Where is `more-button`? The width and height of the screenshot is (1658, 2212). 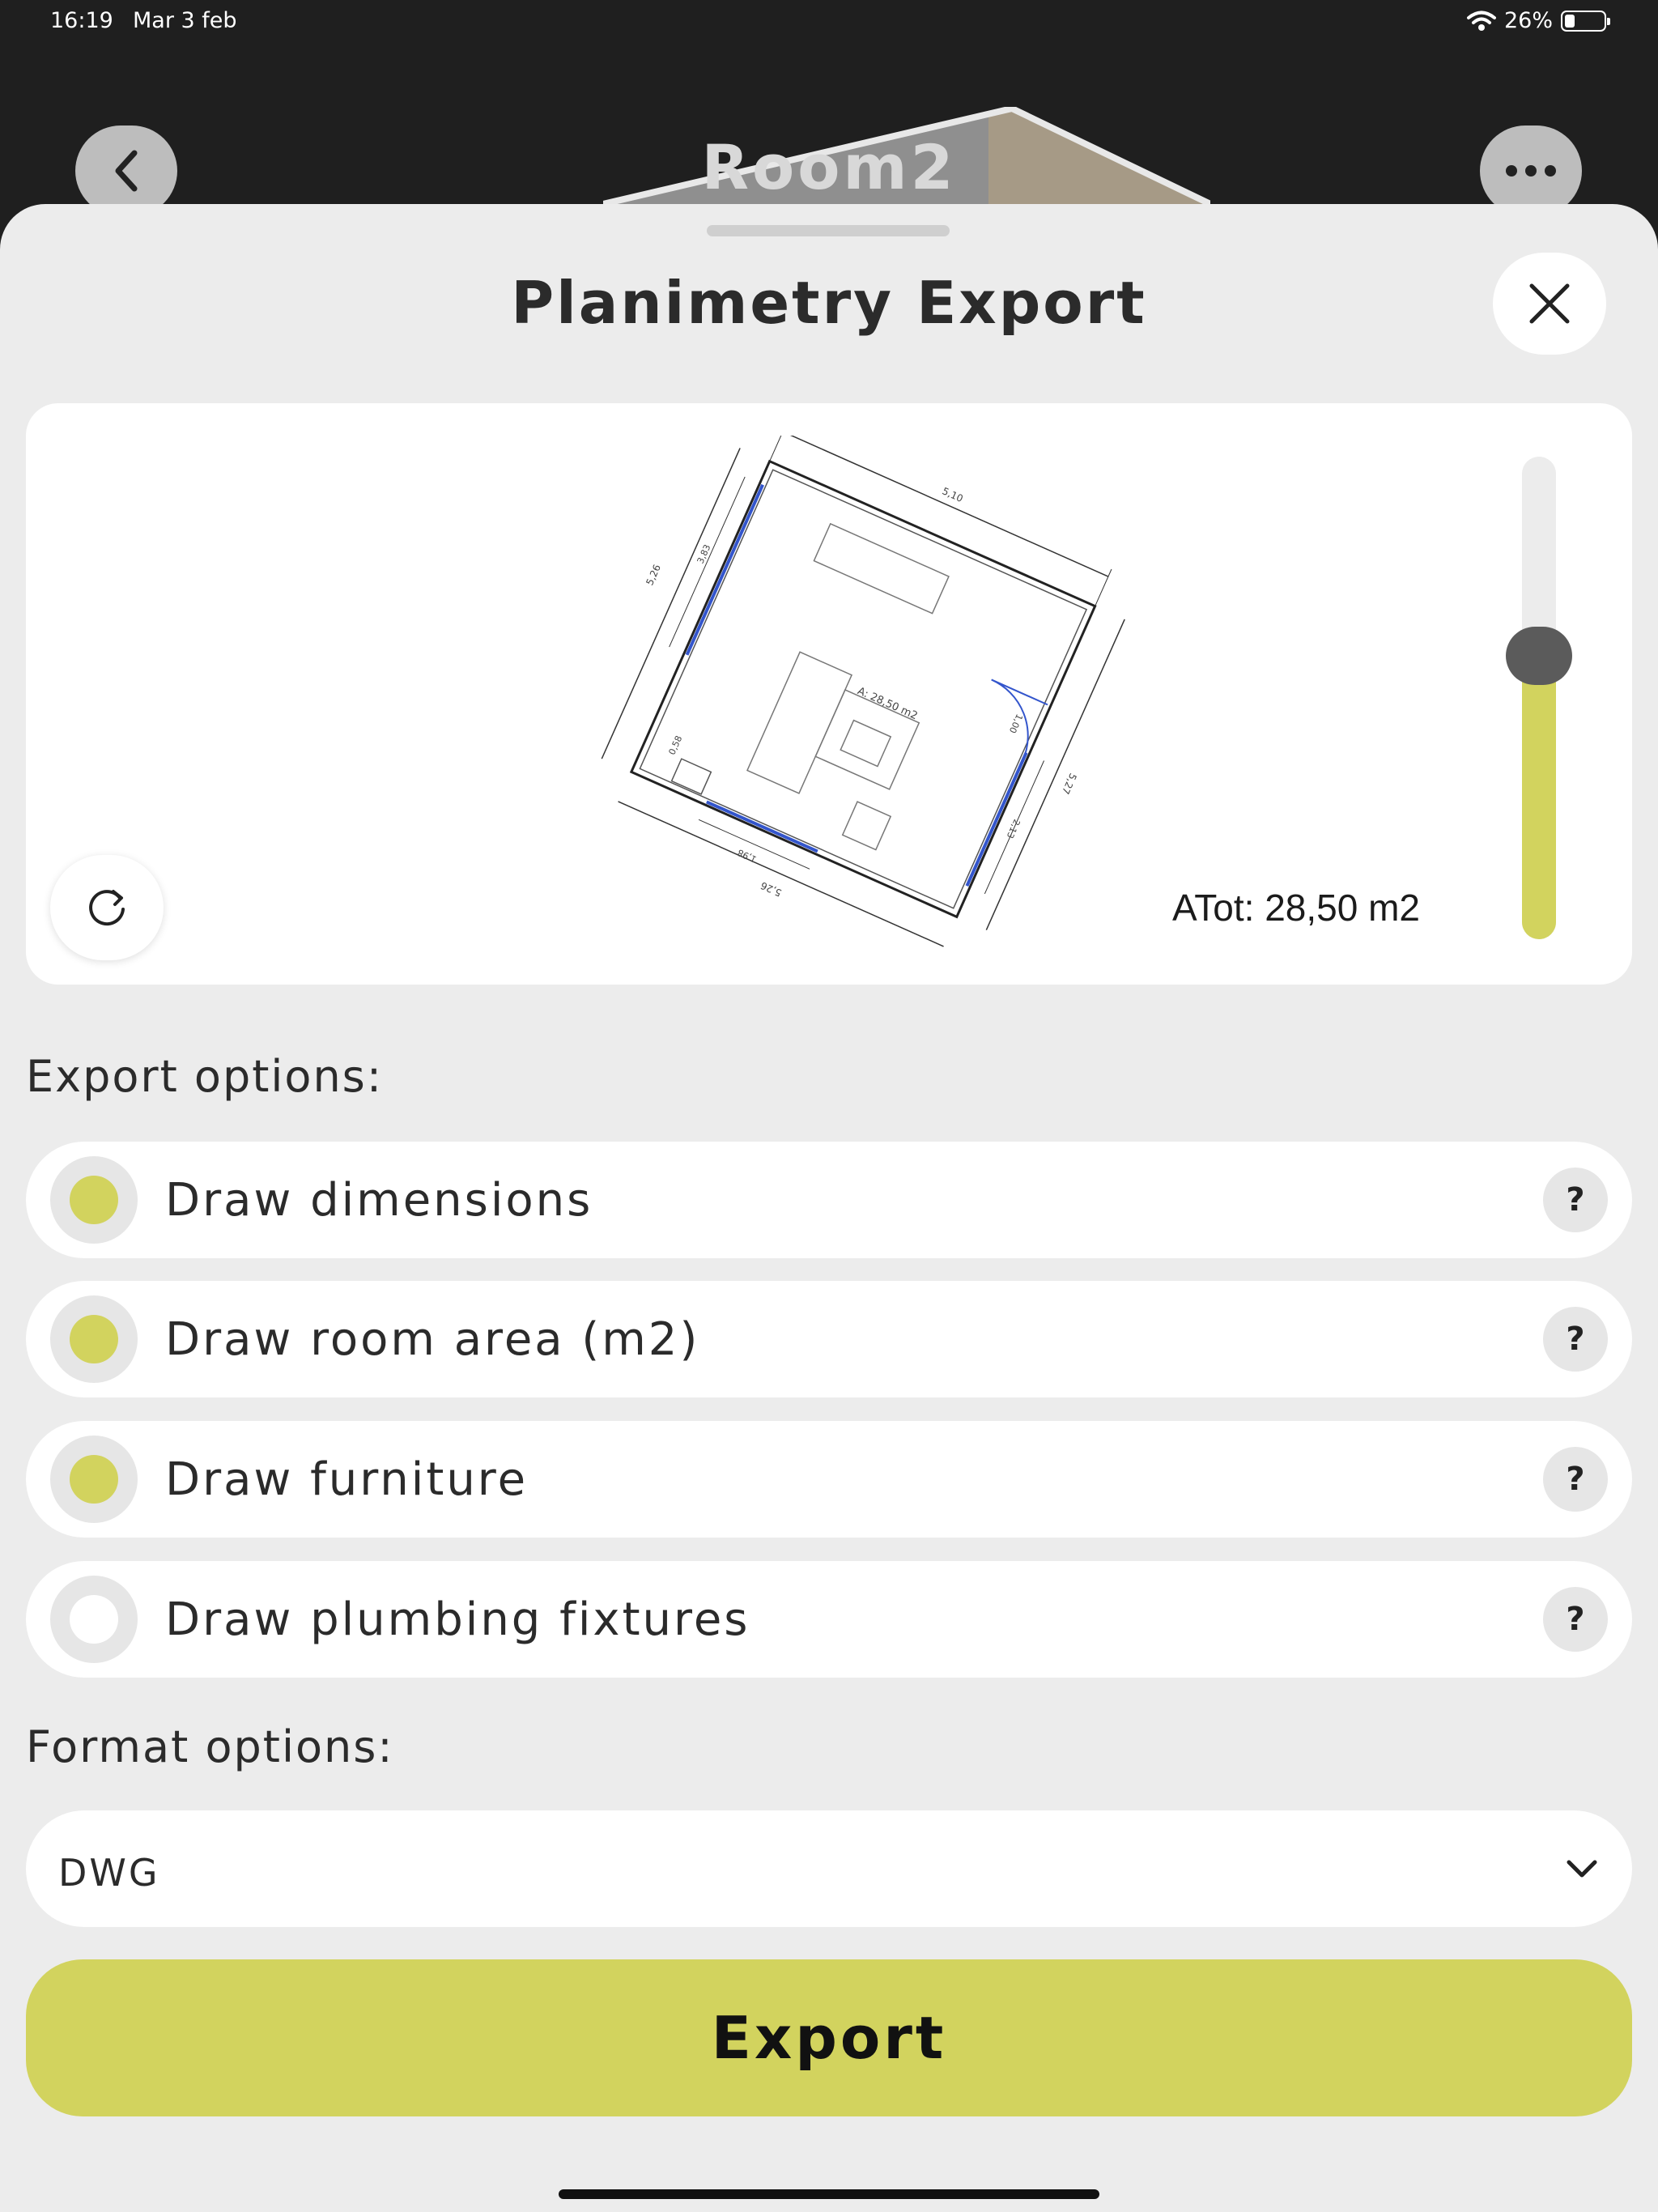 more-button is located at coordinates (1531, 170).